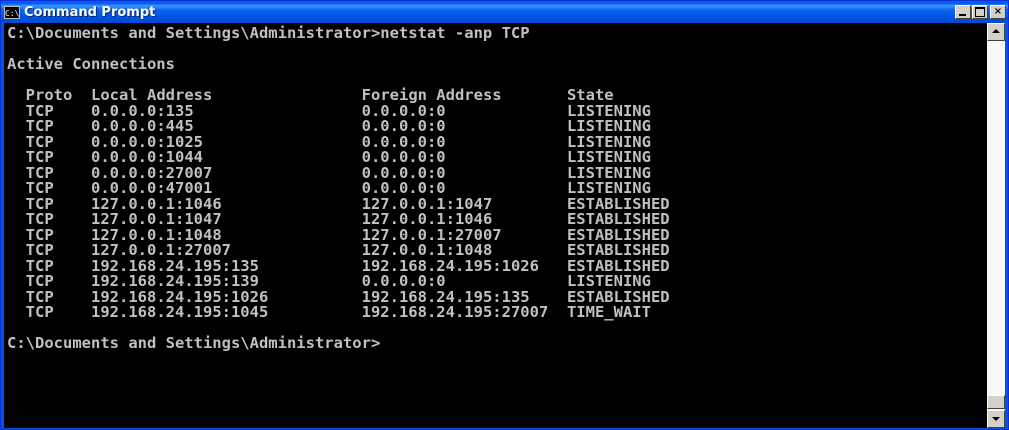  I want to click on close-button: ×, so click(998, 12).